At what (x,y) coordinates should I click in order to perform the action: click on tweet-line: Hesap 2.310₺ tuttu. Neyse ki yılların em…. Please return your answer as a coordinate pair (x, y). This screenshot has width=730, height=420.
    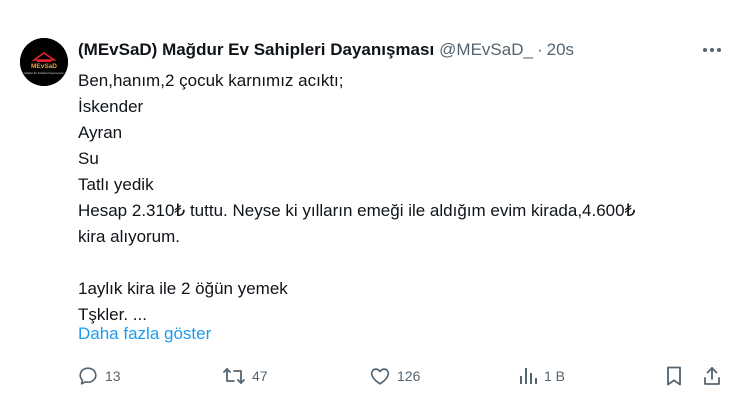
    Looking at the image, I should click on (357, 210).